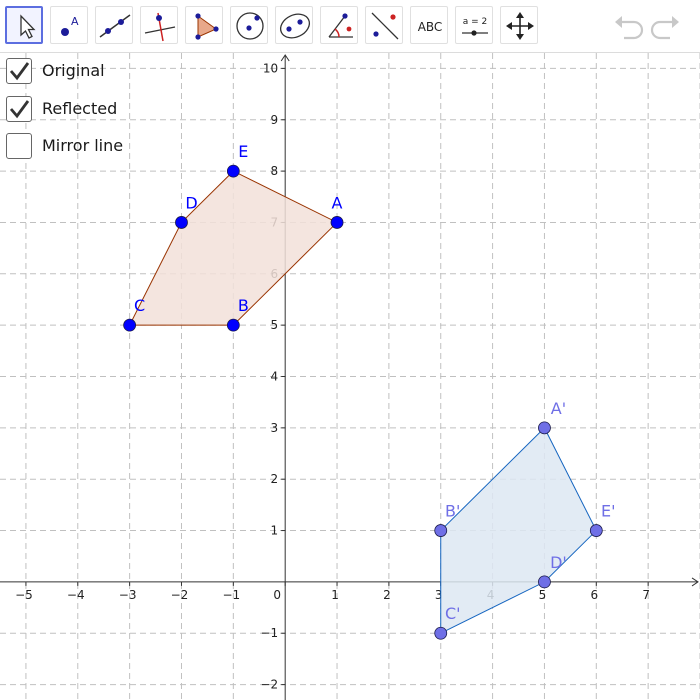 The image size is (700, 700). Describe the element at coordinates (231, 595) in the screenshot. I see `x-tick-label: −1` at that location.